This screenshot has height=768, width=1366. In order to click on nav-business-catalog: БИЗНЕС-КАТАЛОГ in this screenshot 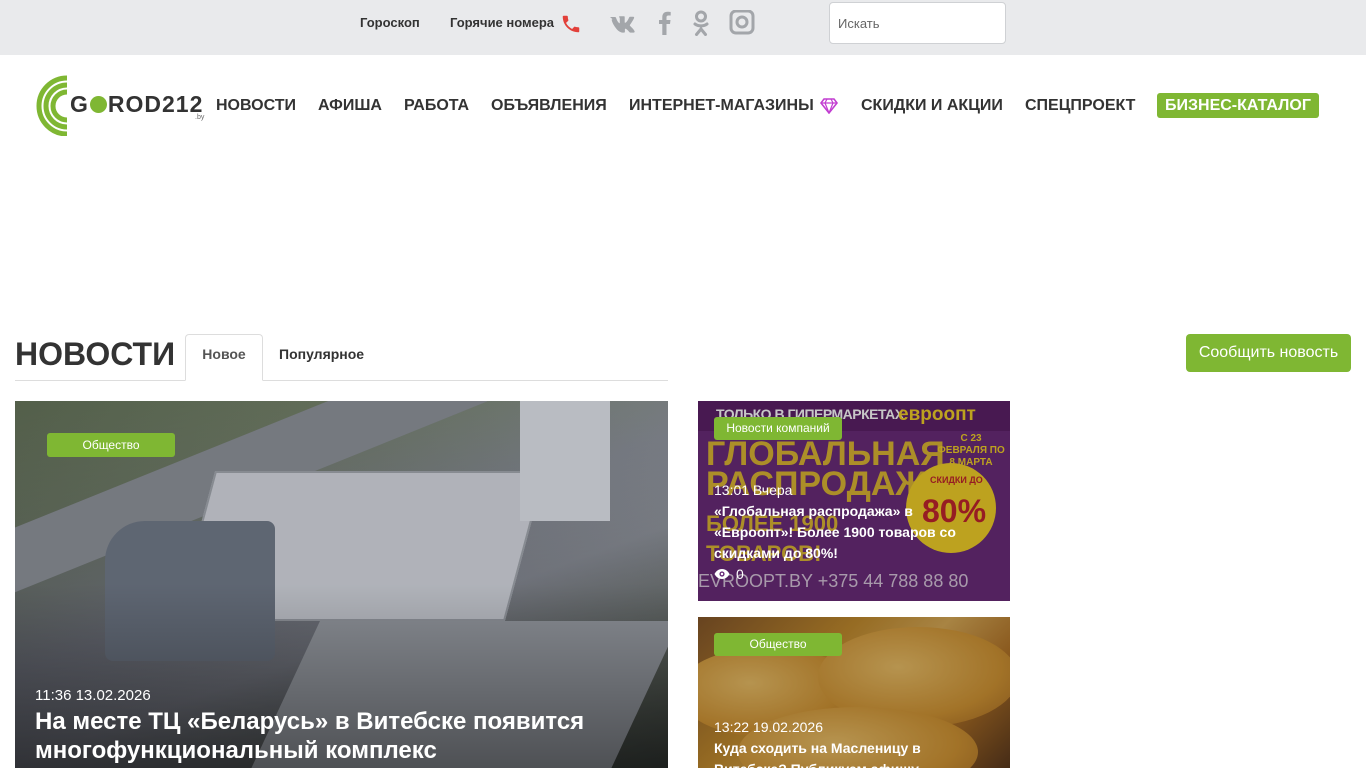, I will do `click(1238, 105)`.